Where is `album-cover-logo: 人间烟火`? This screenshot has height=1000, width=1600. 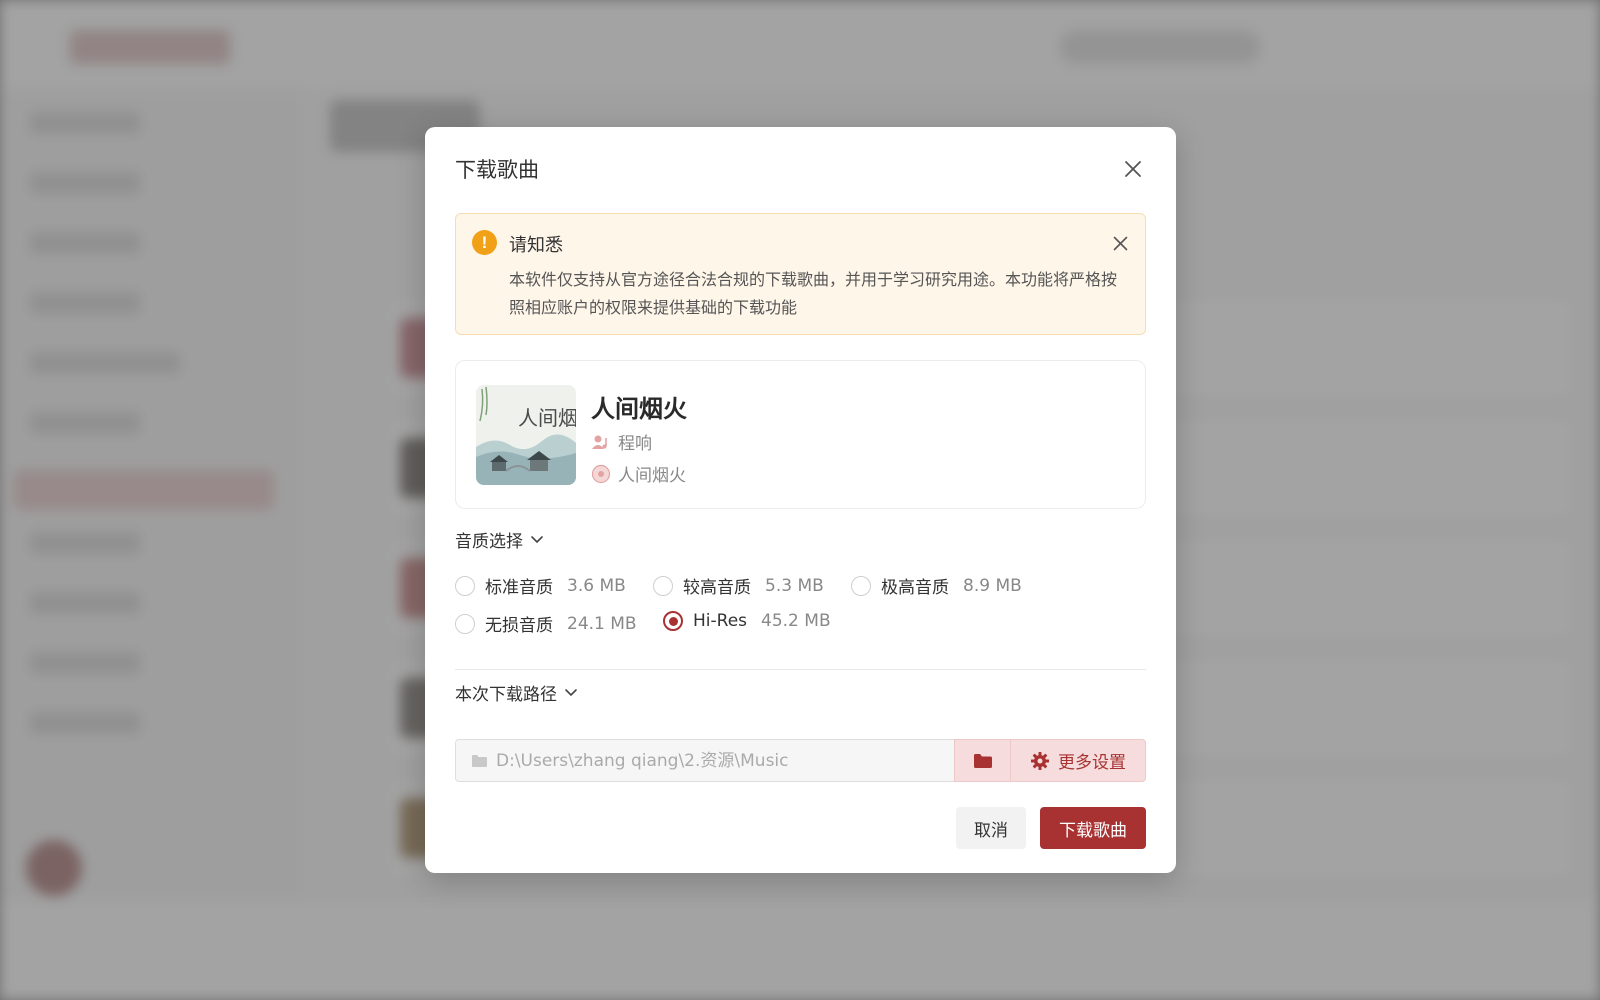
album-cover-logo: 人间烟火 is located at coordinates (547, 418).